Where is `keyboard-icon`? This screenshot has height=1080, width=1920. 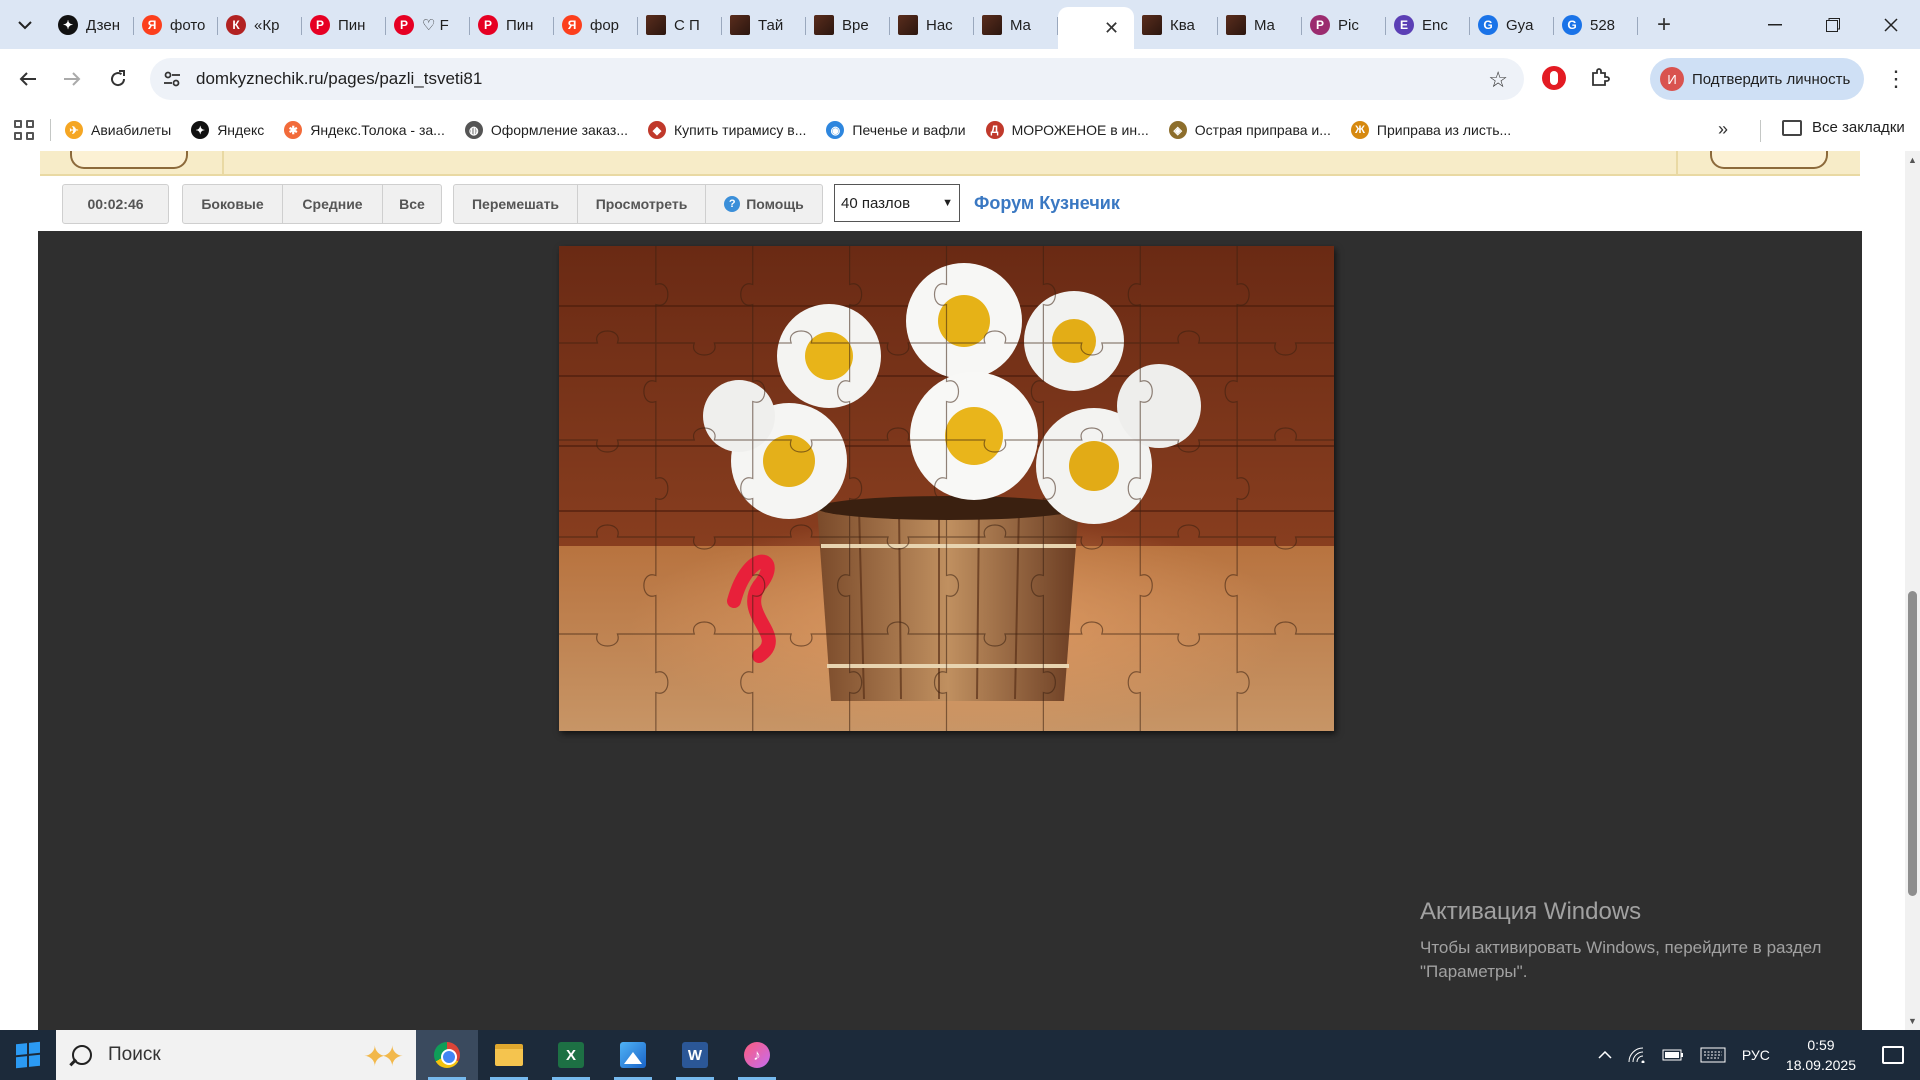
keyboard-icon is located at coordinates (1713, 1055).